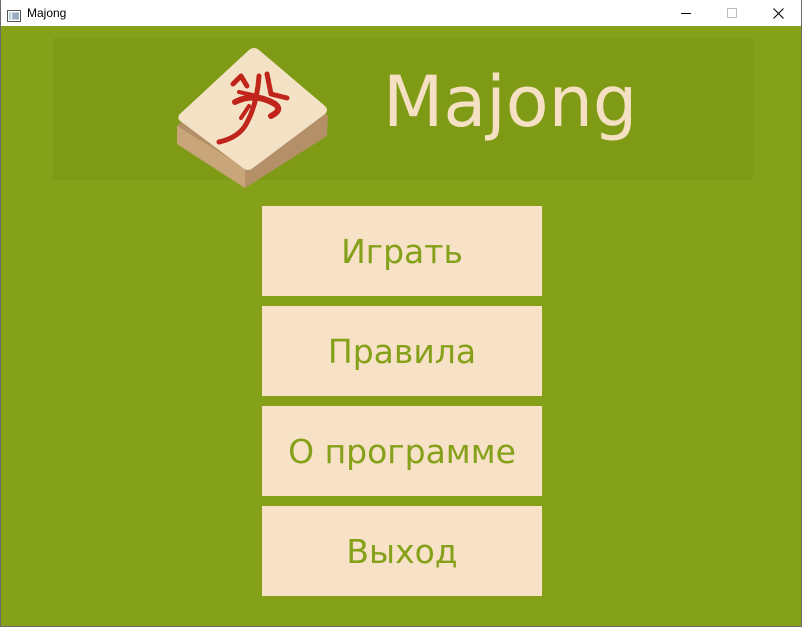 The height and width of the screenshot is (627, 802). I want to click on close-button, so click(778, 13).